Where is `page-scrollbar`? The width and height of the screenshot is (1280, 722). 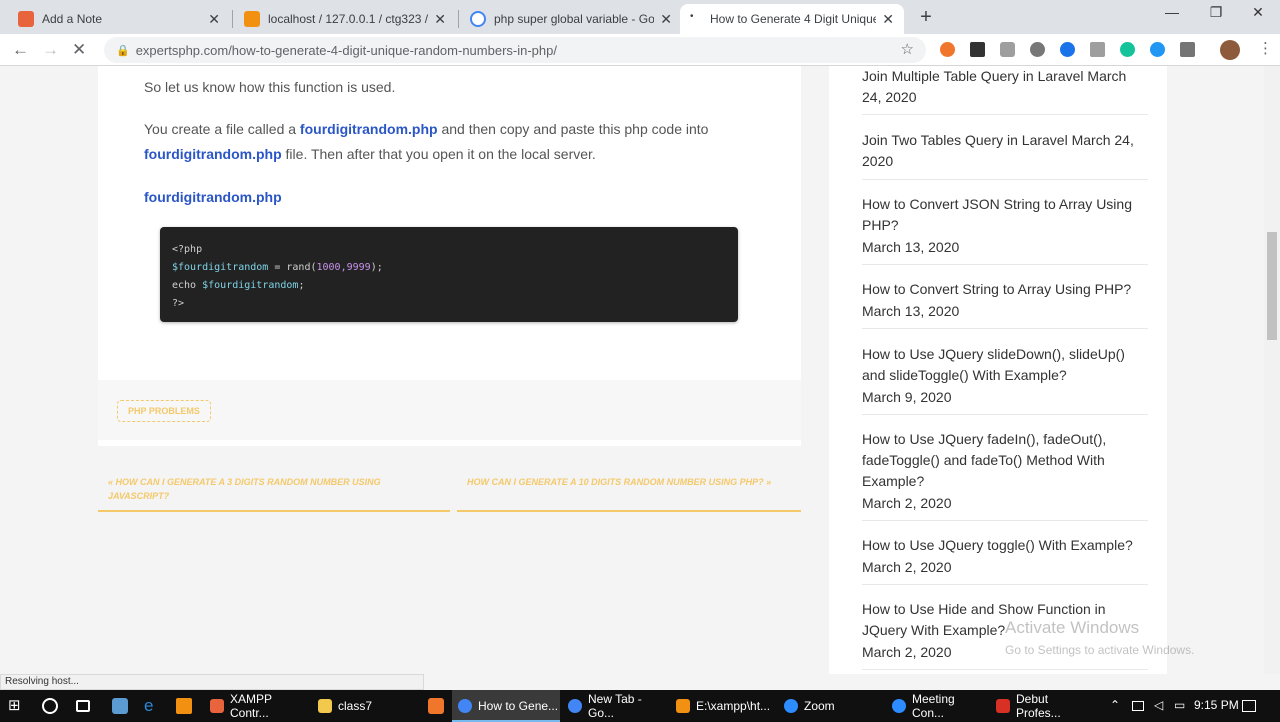 page-scrollbar is located at coordinates (1272, 370).